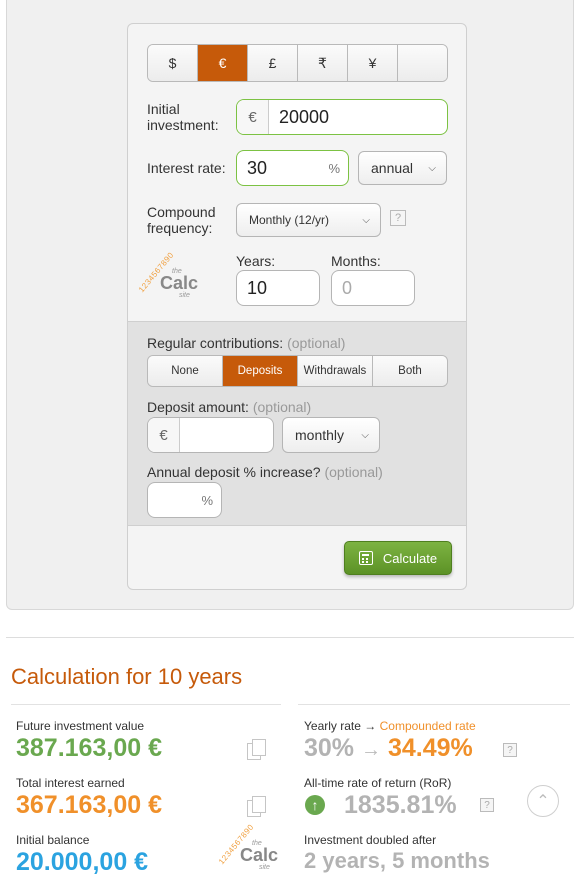 This screenshot has height=885, width=582. I want to click on chevron-up-icon: ⌃, so click(543, 801).